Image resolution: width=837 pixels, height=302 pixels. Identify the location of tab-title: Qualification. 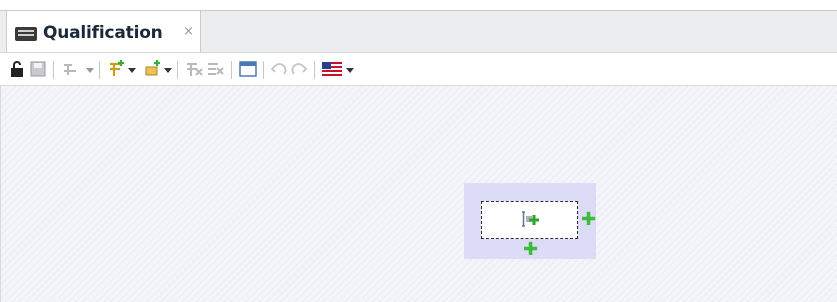
(103, 33).